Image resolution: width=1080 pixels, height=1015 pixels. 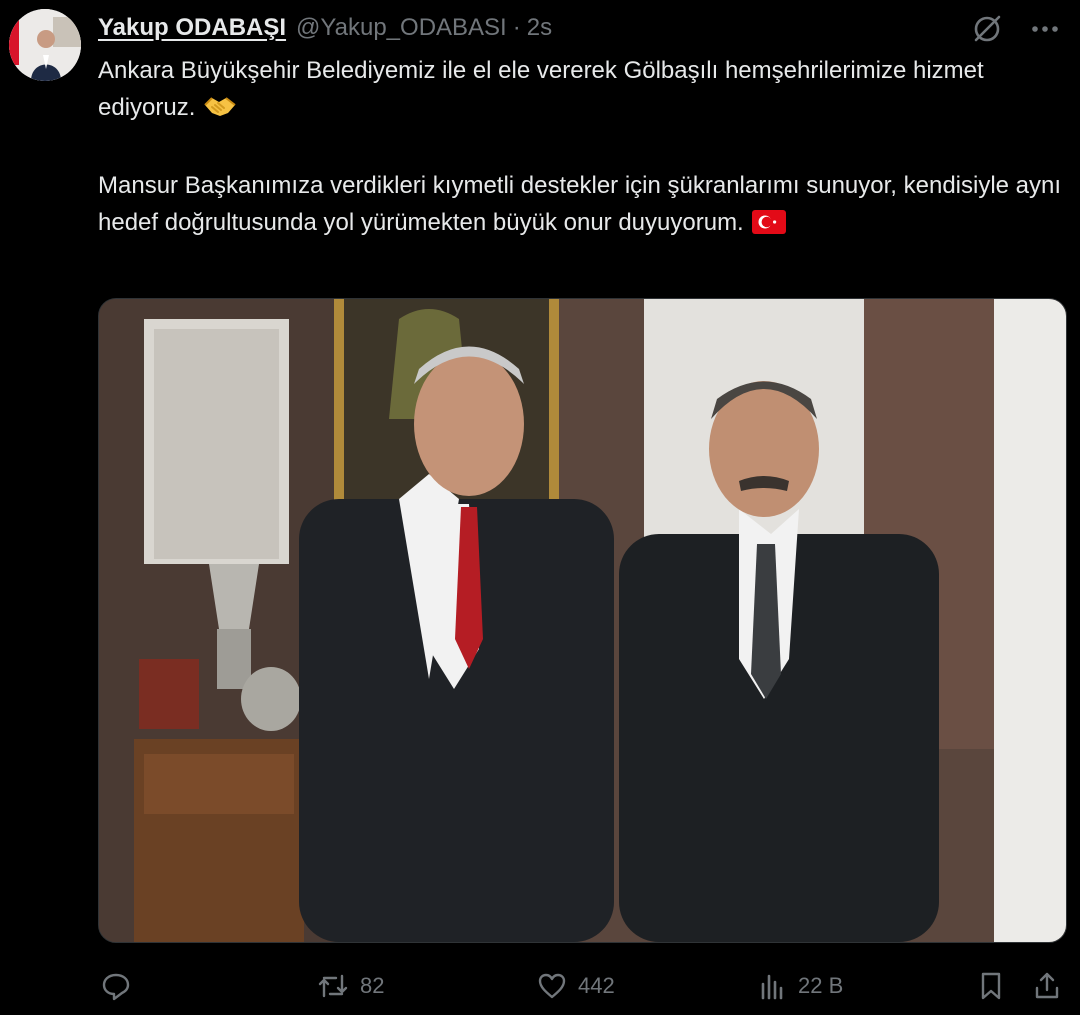 What do you see at coordinates (401, 28) in the screenshot?
I see `user-handle: @Yakup_ODABASI` at bounding box center [401, 28].